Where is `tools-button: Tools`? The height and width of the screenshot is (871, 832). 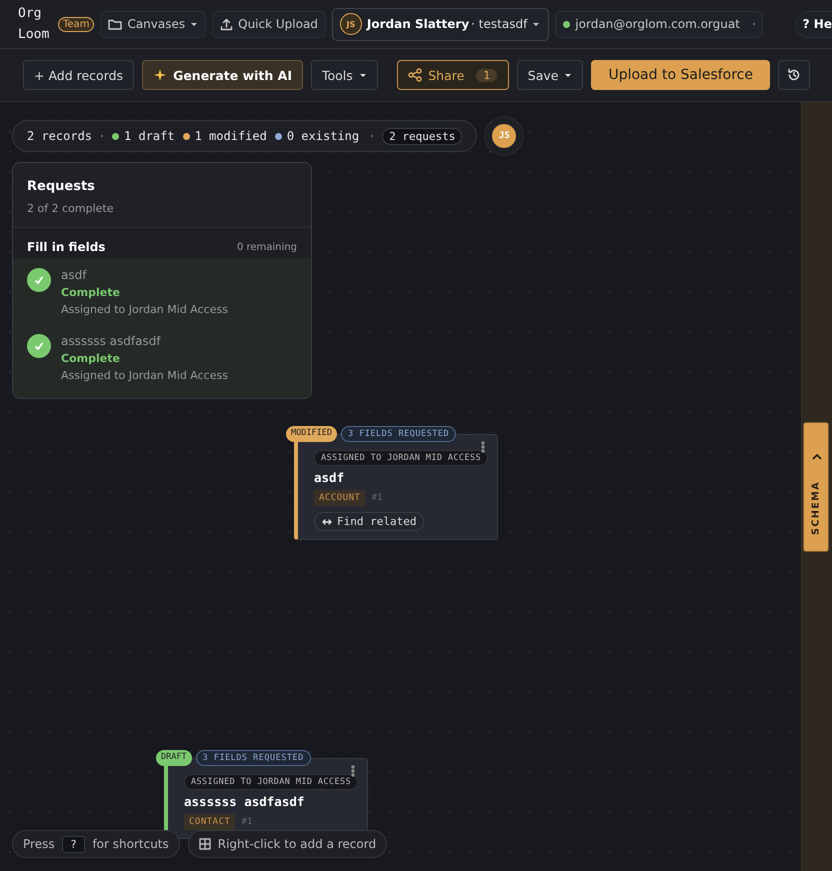
tools-button: Tools is located at coordinates (344, 75).